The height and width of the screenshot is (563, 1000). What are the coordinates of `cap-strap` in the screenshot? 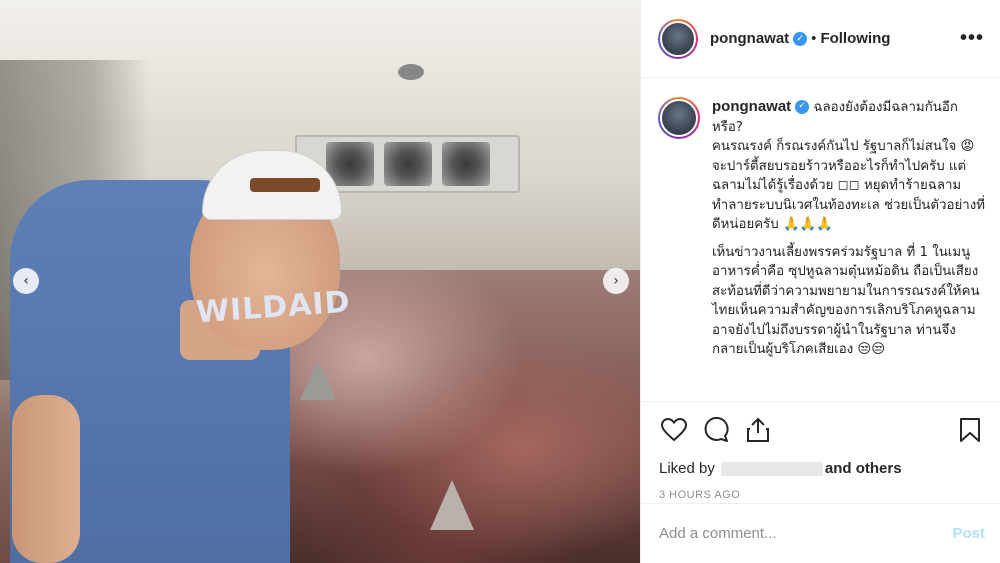 It's located at (285, 185).